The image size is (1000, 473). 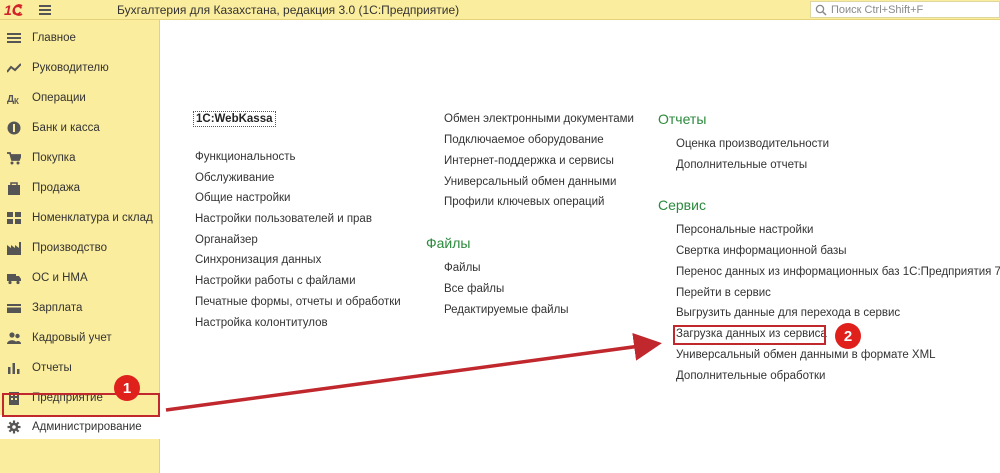 I want to click on search-box, so click(x=905, y=9).